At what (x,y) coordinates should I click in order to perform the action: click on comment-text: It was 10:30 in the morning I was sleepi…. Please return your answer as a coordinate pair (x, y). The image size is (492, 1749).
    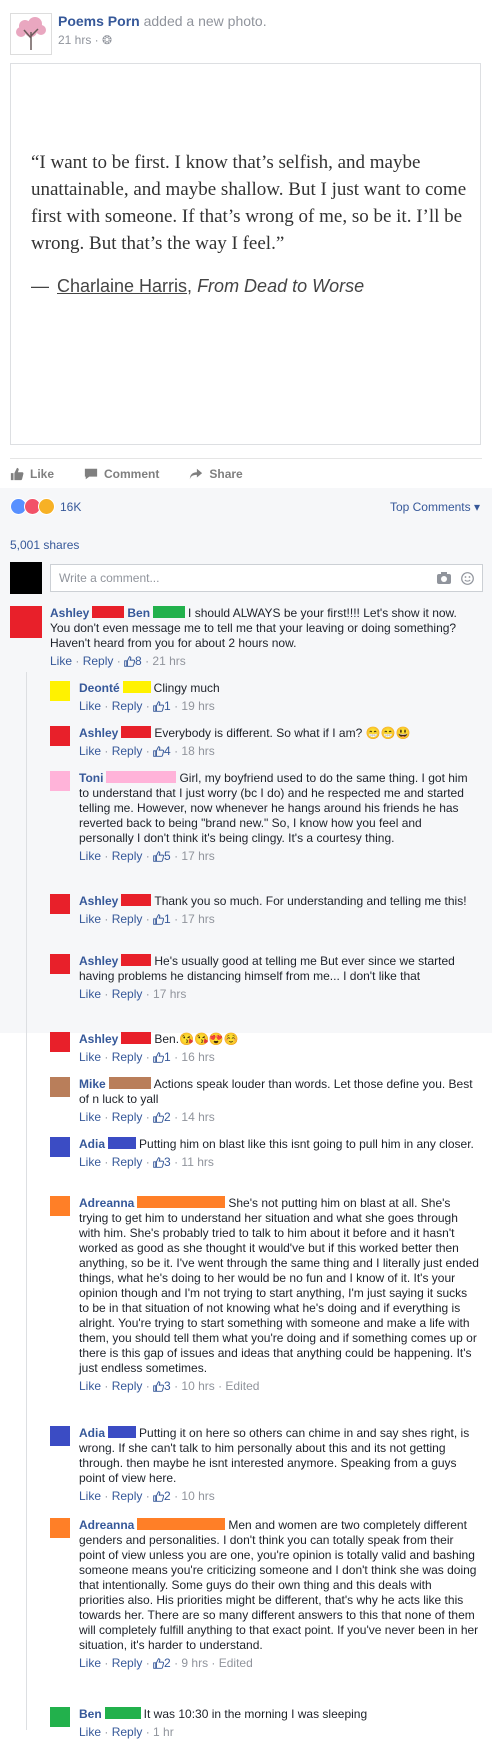
    Looking at the image, I should click on (255, 1714).